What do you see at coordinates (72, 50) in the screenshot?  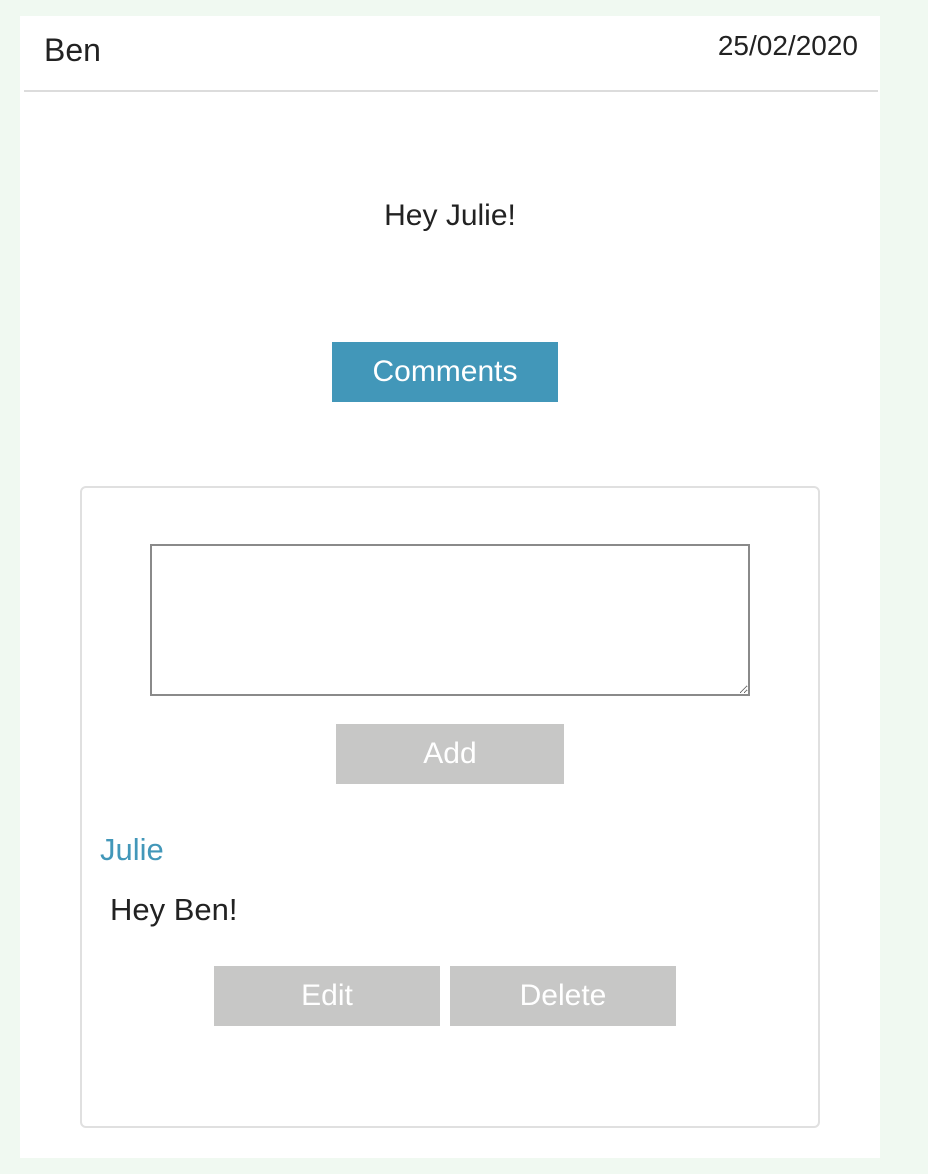 I see `post-author: Ben` at bounding box center [72, 50].